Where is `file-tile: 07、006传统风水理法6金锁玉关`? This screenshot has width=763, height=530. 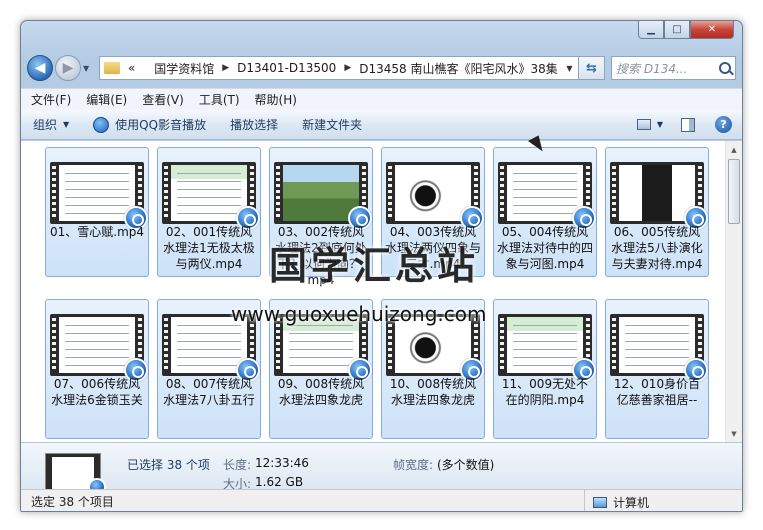 file-tile: 07、006传统风水理法6金锁玉关 is located at coordinates (97, 369).